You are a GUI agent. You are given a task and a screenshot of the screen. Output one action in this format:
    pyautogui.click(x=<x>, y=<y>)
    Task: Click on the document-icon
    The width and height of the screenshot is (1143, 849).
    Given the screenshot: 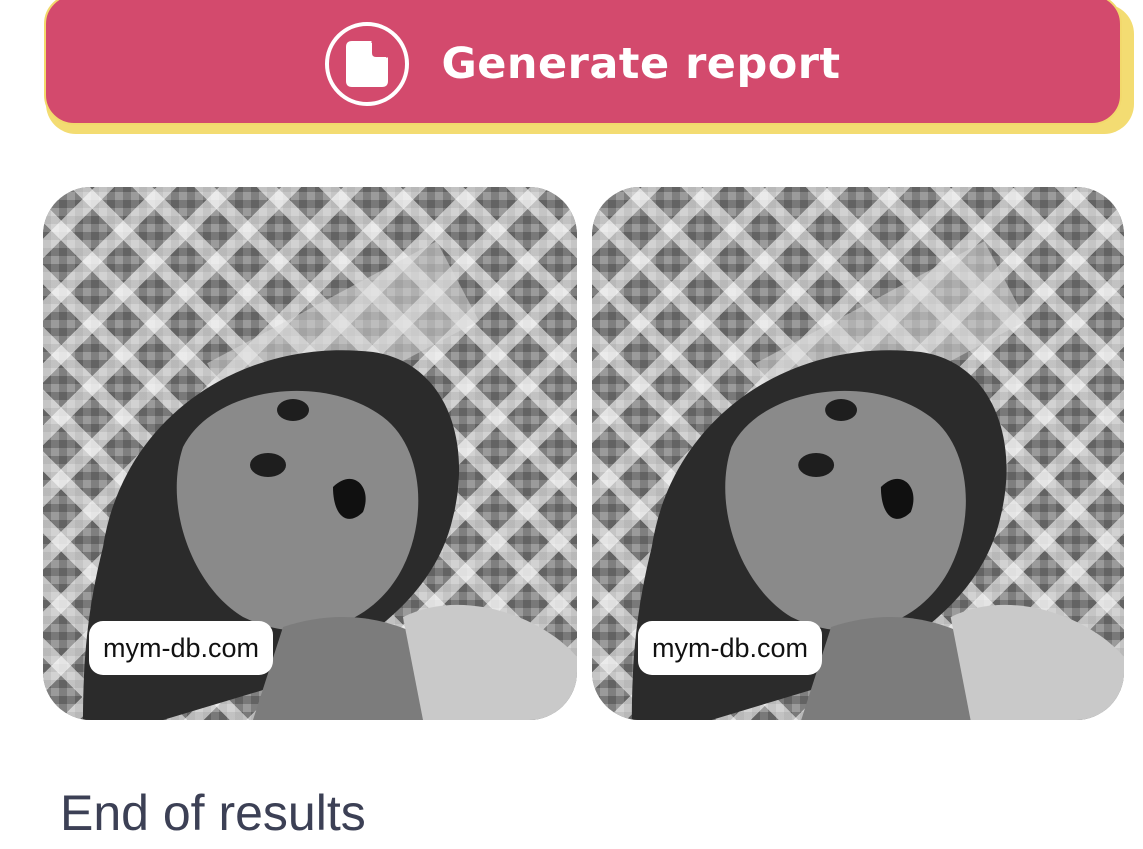 What is the action you would take?
    pyautogui.click(x=367, y=63)
    